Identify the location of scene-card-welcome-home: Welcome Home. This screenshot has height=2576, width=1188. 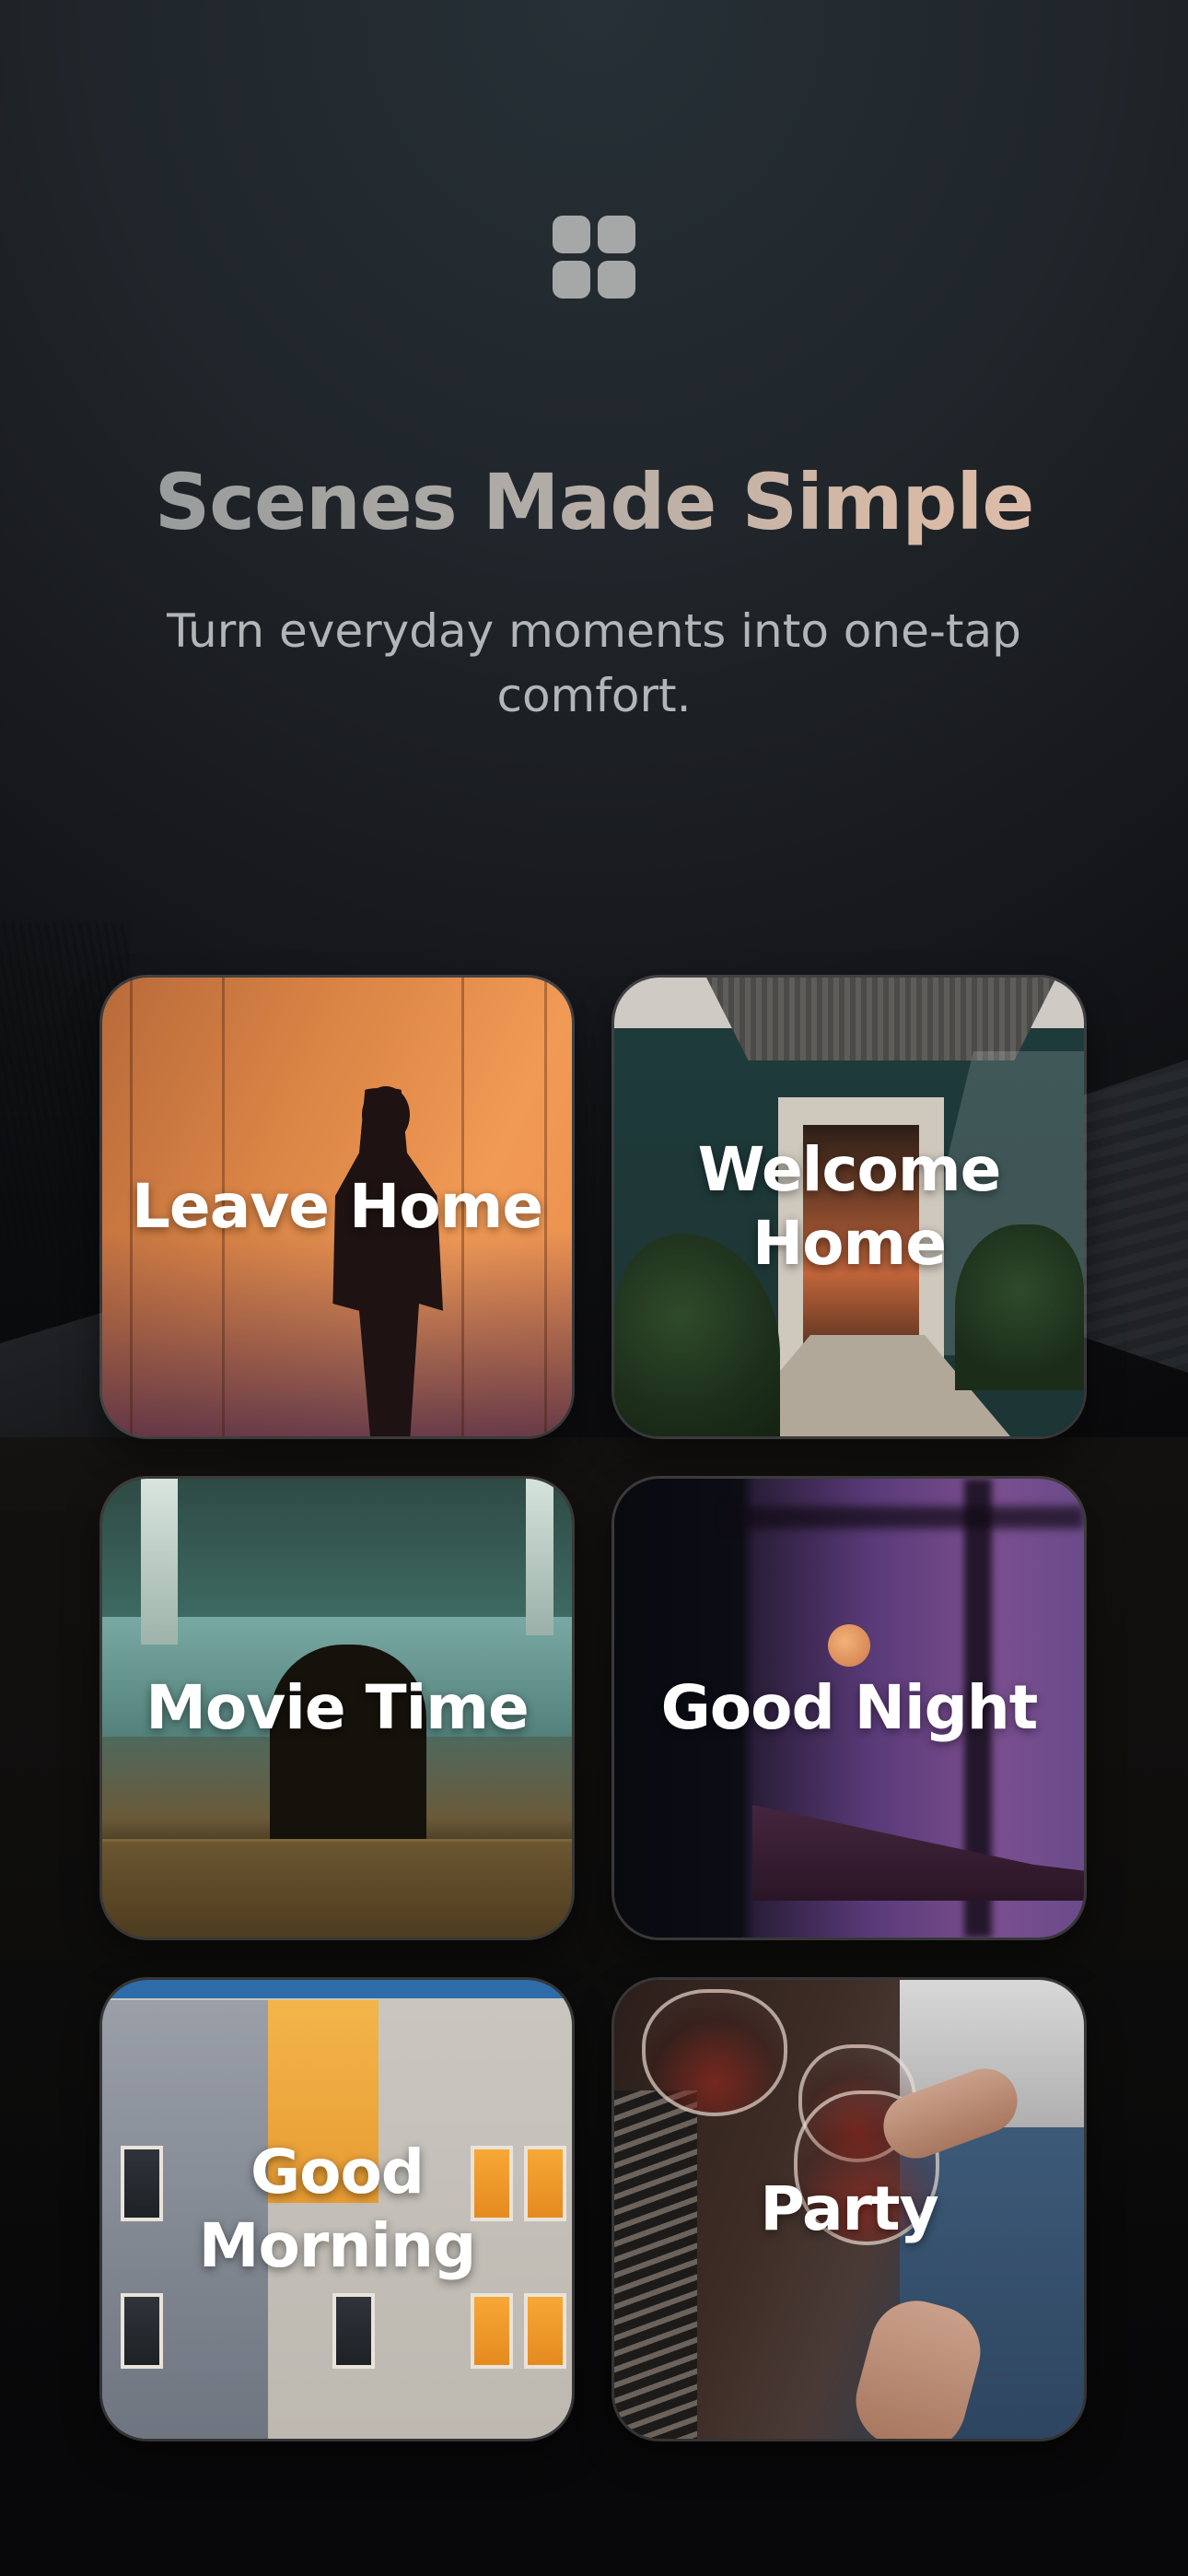
(849, 1207).